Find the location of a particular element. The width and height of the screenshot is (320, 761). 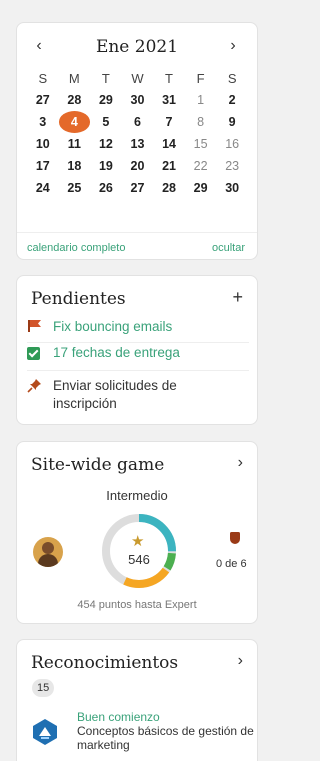

calendar-week: 24 25 26 27 28 29 30 is located at coordinates (137, 188).